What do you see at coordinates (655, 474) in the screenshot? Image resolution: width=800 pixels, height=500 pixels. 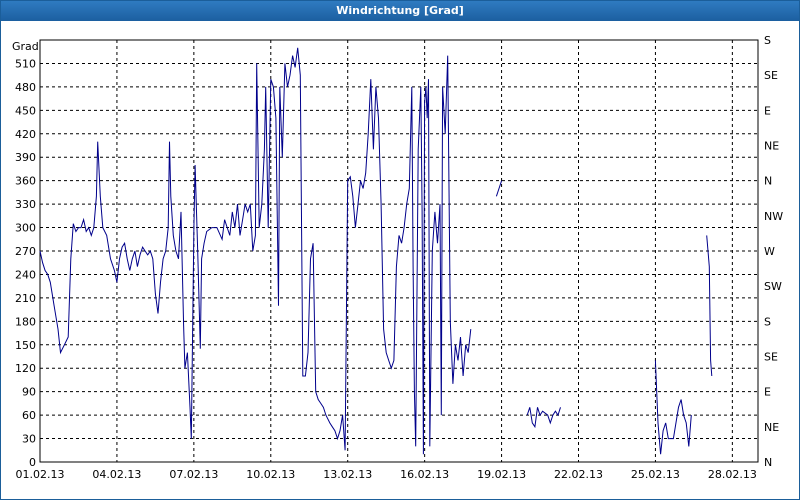 I see `x-tick-label: 25.02.13` at bounding box center [655, 474].